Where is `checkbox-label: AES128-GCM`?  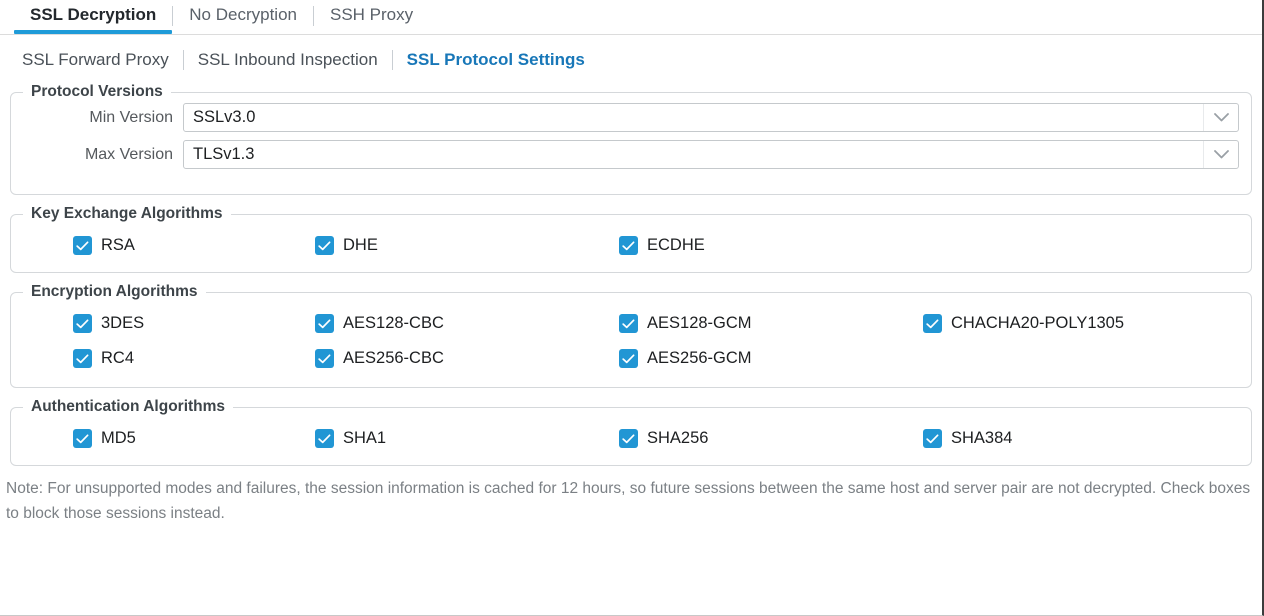
checkbox-label: AES128-GCM is located at coordinates (699, 323).